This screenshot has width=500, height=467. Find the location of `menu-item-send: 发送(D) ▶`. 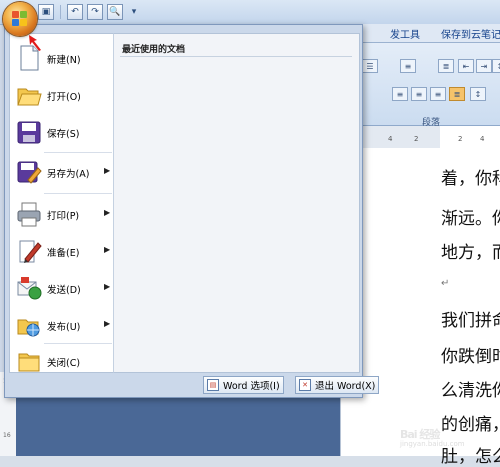

menu-item-send: 发送(D) ▶ is located at coordinates (62, 288).